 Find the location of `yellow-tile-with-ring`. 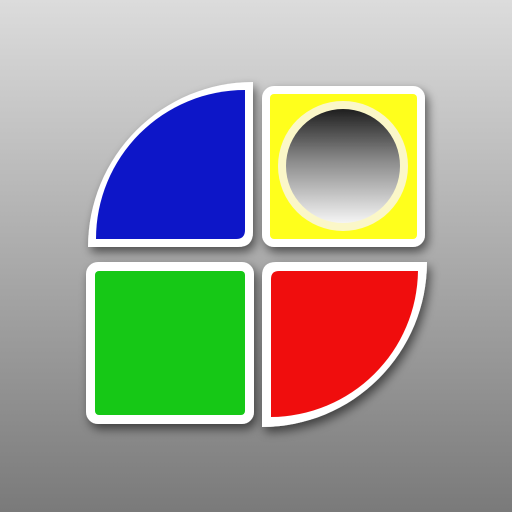

yellow-tile-with-ring is located at coordinates (343, 166).